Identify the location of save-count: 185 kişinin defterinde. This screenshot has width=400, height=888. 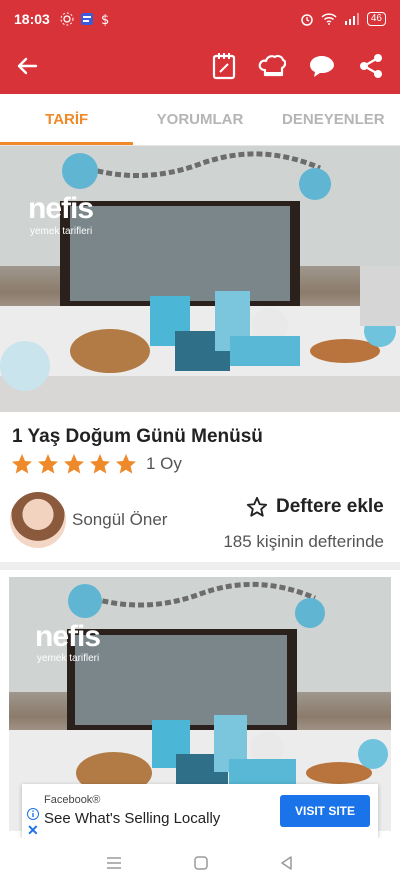
(303, 541).